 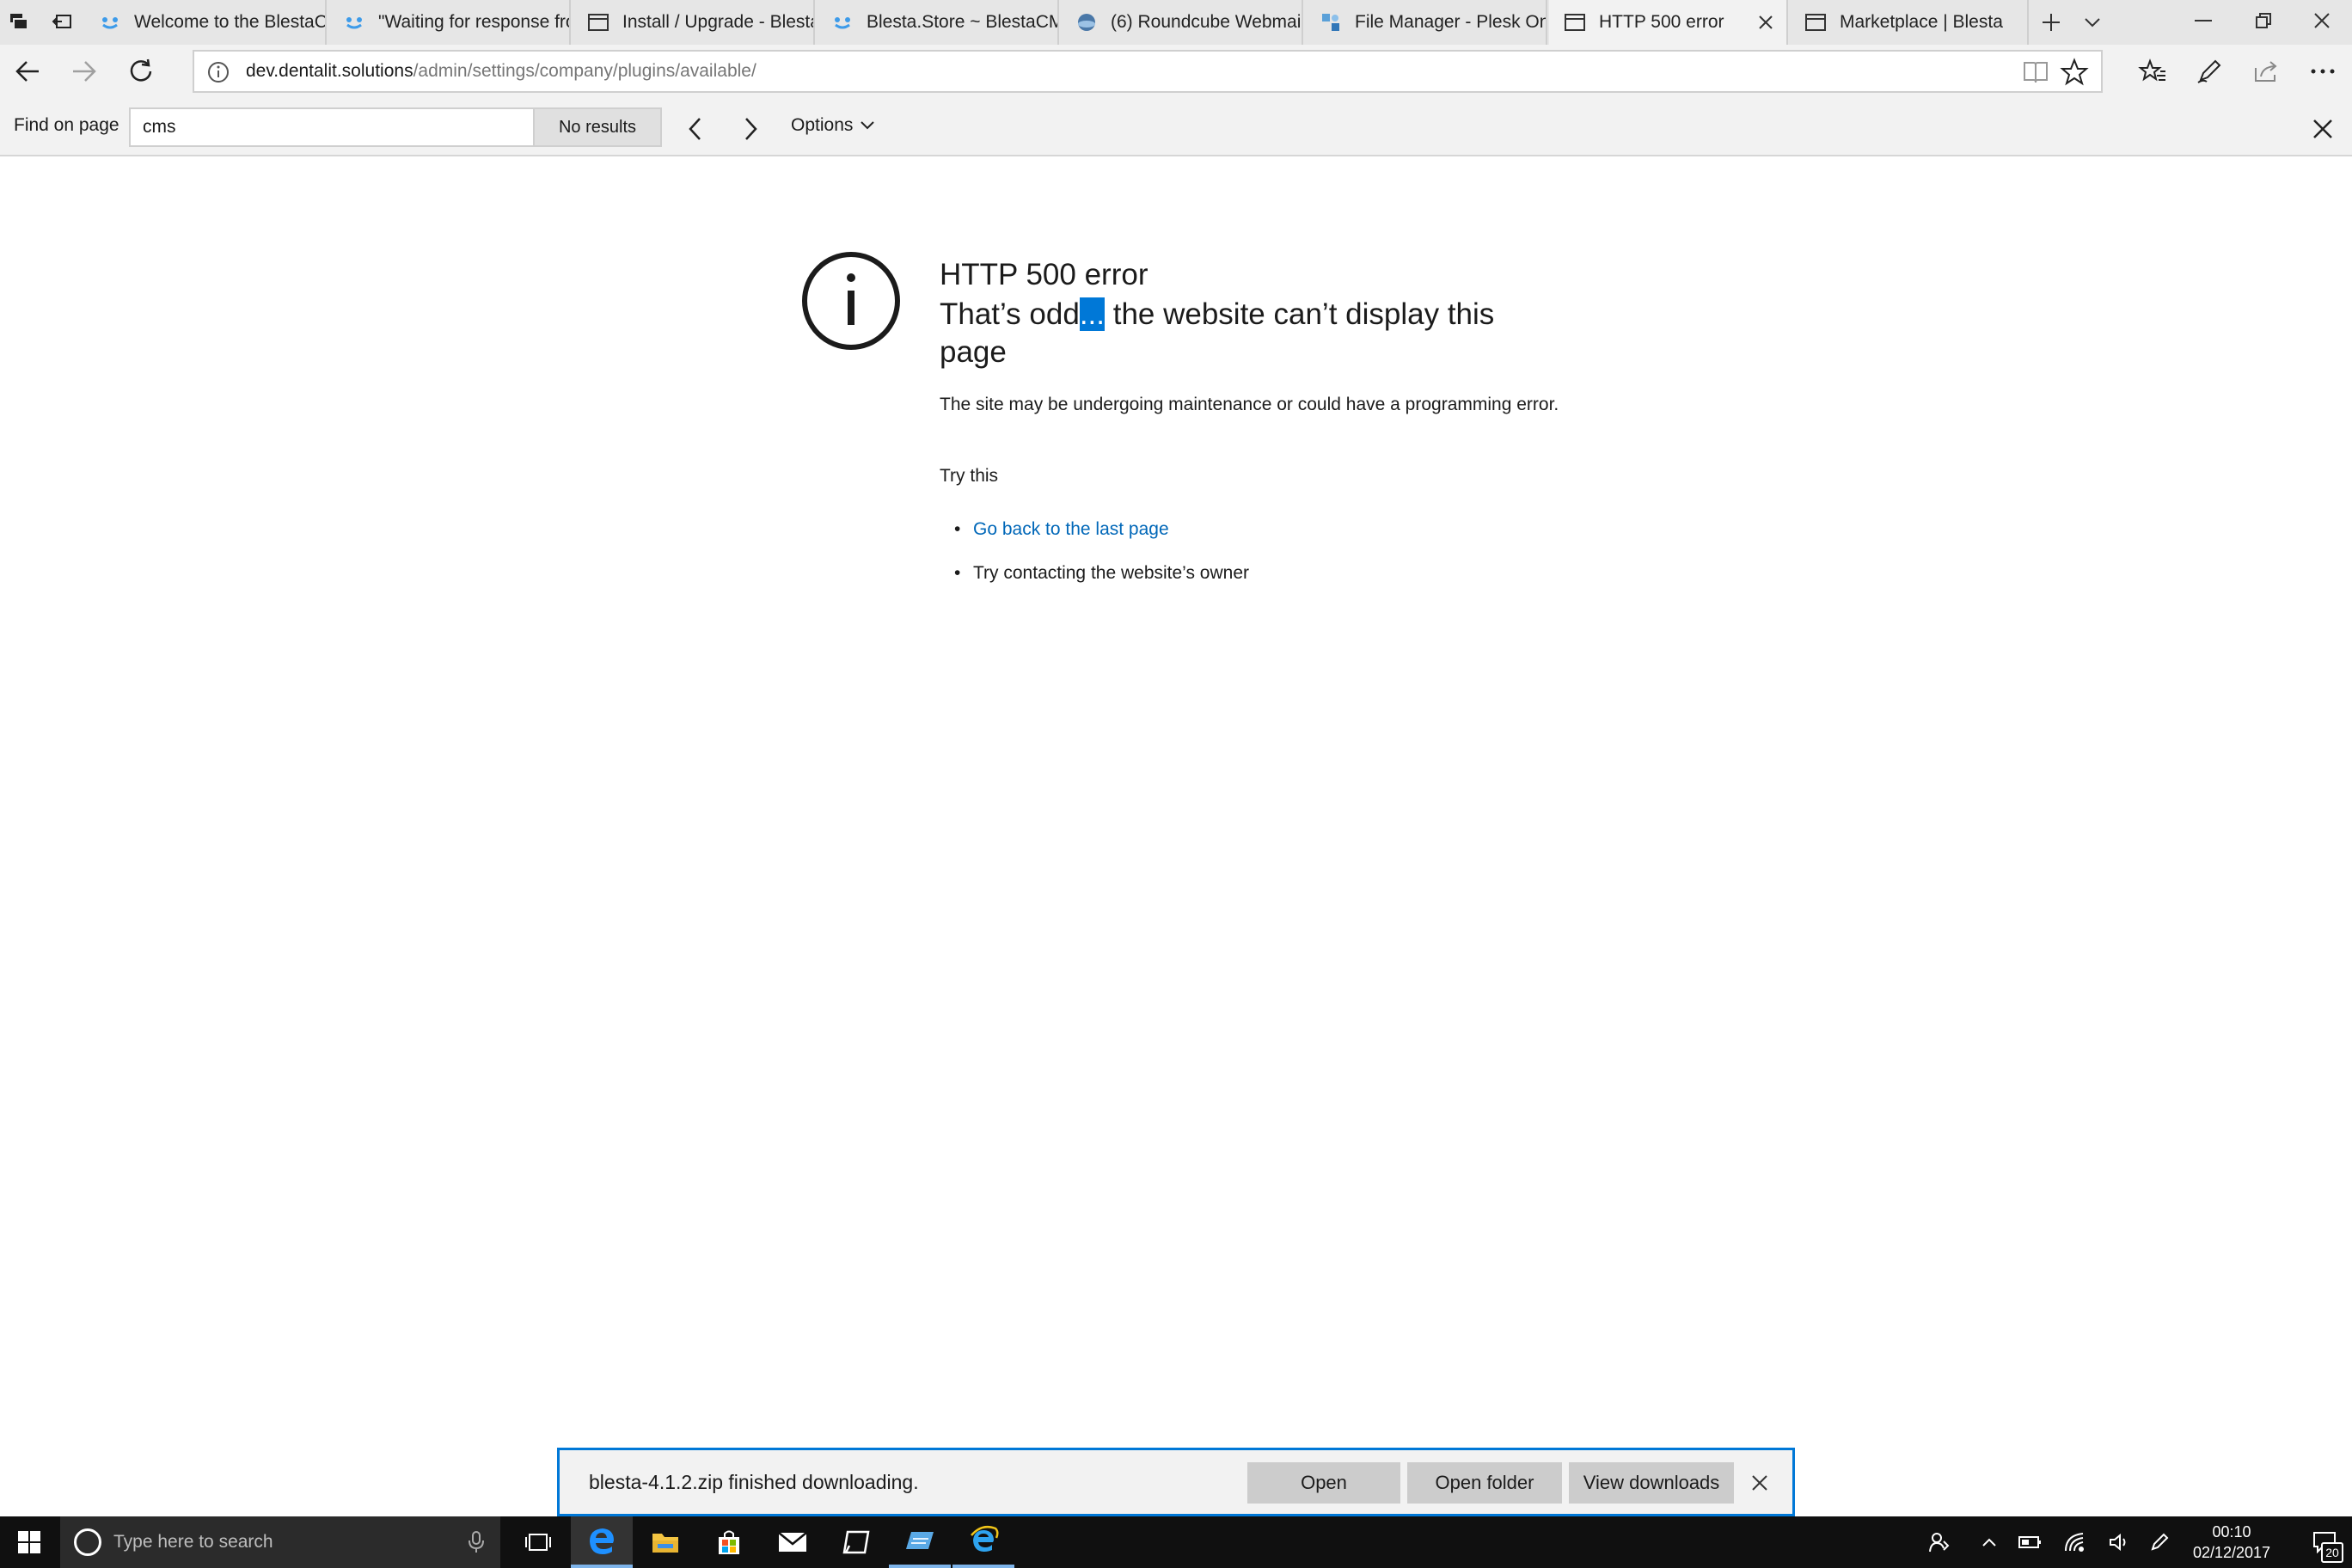 I want to click on show-hidden-icons-chevron-icon, so click(x=1989, y=1542).